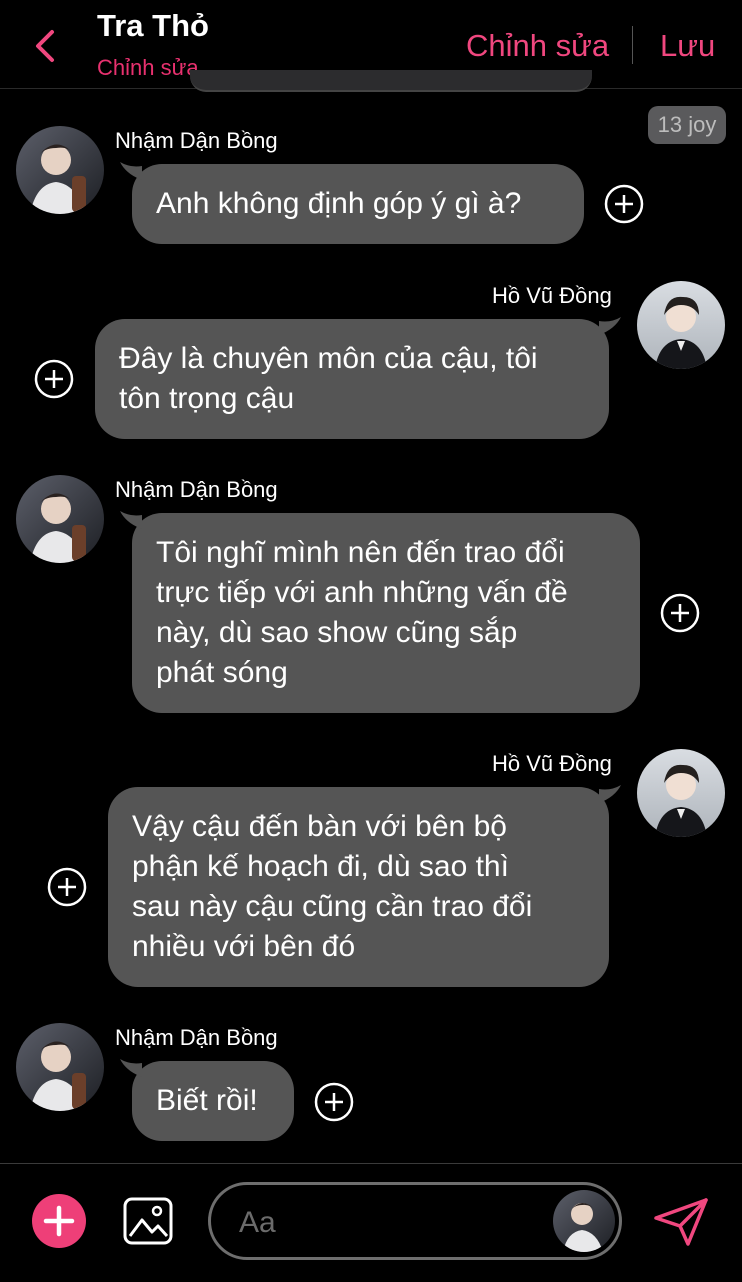 This screenshot has height=1282, width=742. What do you see at coordinates (148, 67) in the screenshot?
I see `chat-subtitle: Chỉnh sửa` at bounding box center [148, 67].